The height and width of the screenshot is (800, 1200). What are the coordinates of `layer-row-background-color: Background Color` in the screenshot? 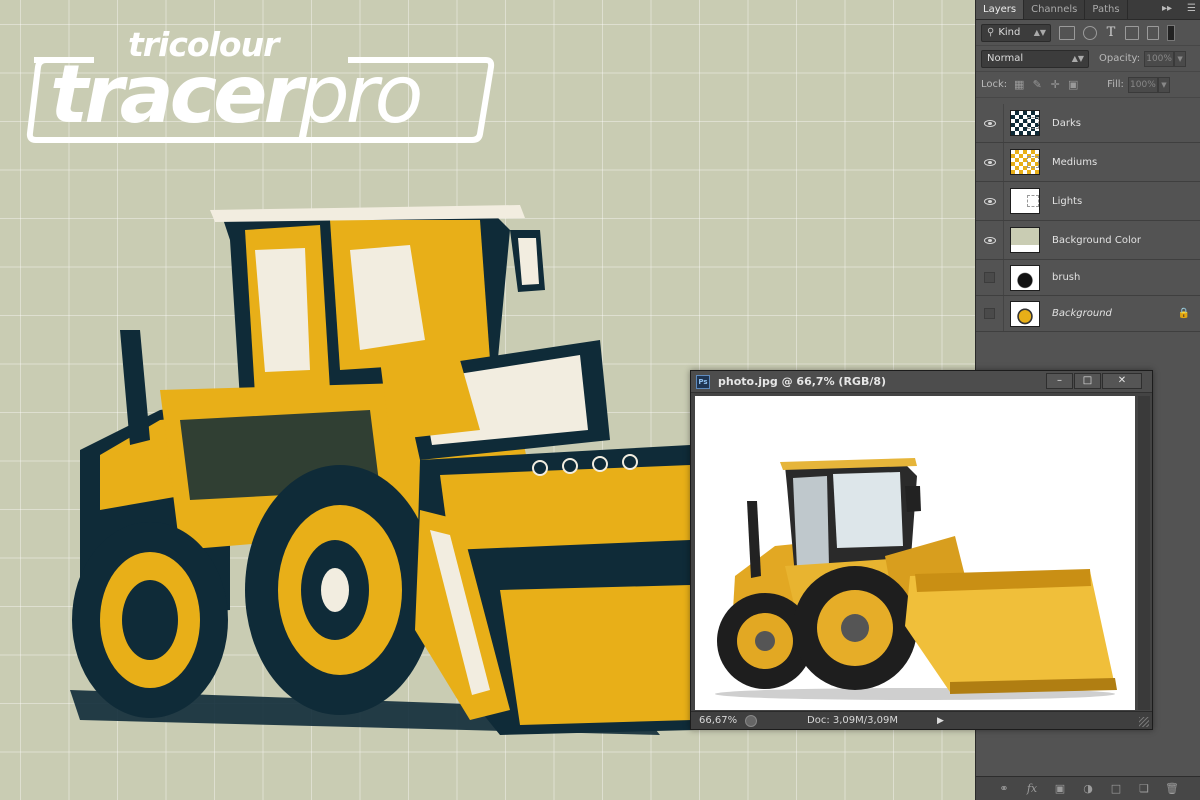 It's located at (1088, 240).